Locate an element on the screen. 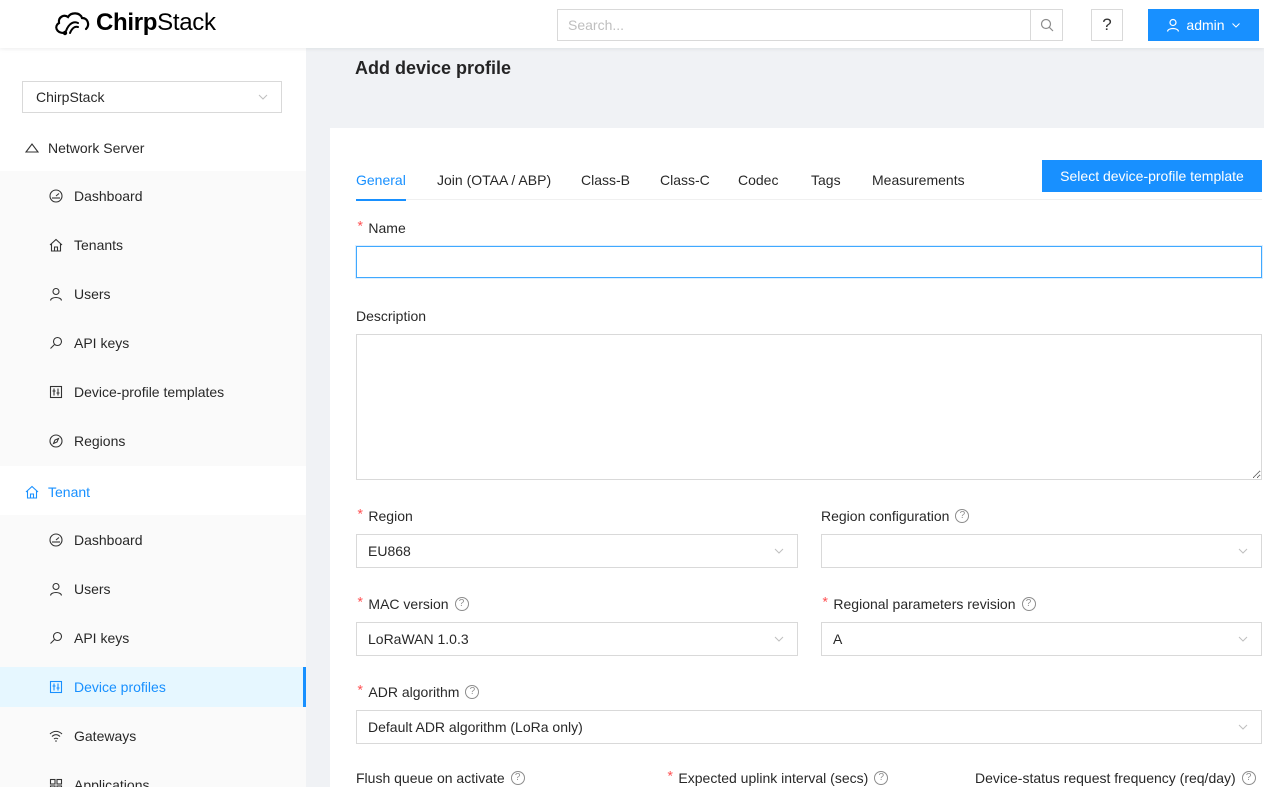 The image size is (1264, 787). reg-params-select: A is located at coordinates (1041, 639).